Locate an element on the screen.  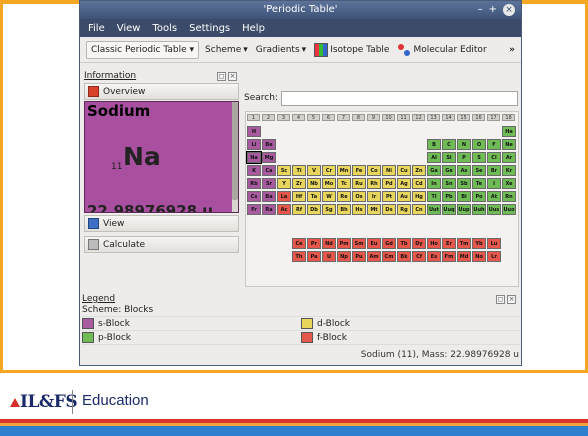
element-es: Es is located at coordinates (434, 256).